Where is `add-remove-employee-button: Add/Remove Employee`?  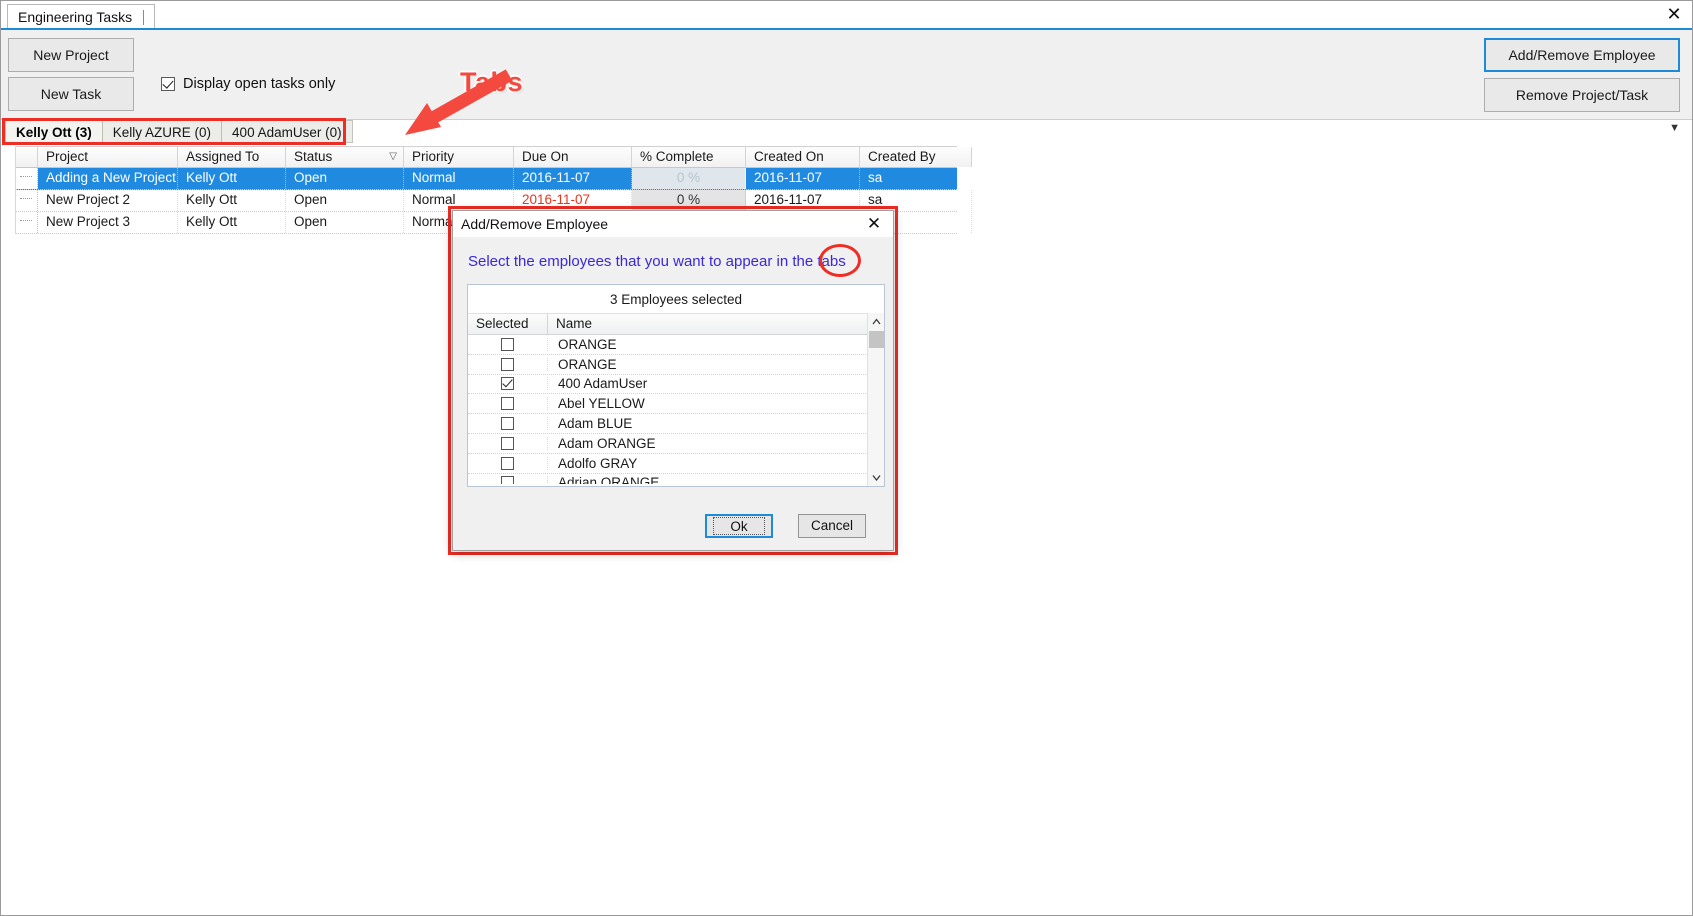 add-remove-employee-button: Add/Remove Employee is located at coordinates (1582, 55).